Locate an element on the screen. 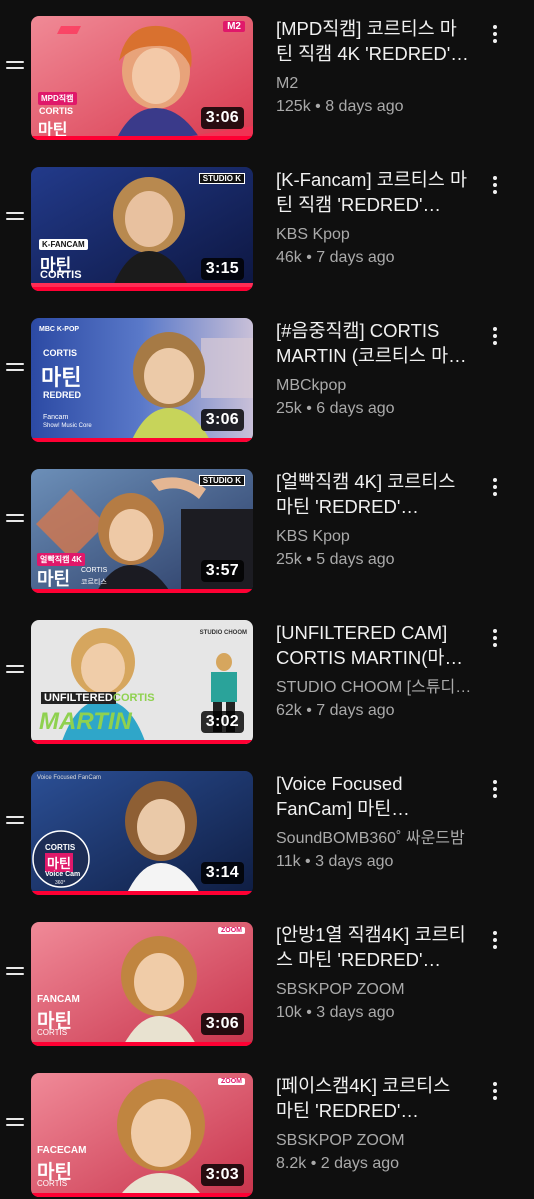 The height and width of the screenshot is (1199, 534). thumbnail-overlay-line: 코르티스 is located at coordinates (94, 582).